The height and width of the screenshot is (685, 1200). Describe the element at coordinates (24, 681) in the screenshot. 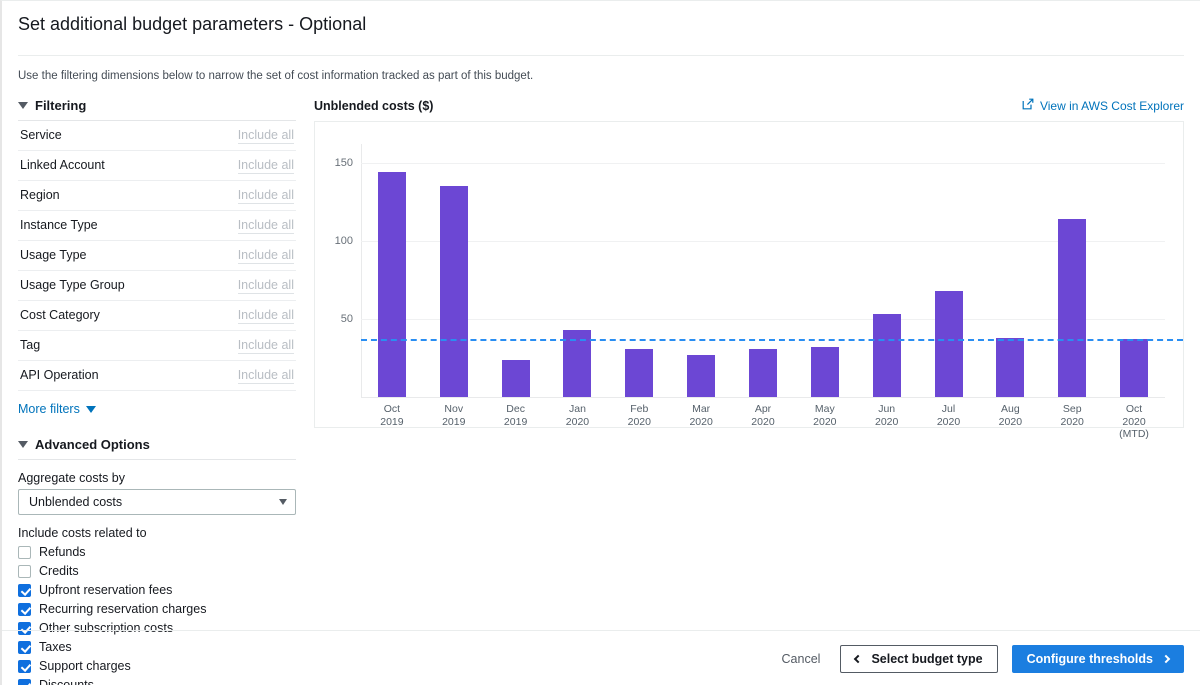

I see `checkbox-discounts` at that location.